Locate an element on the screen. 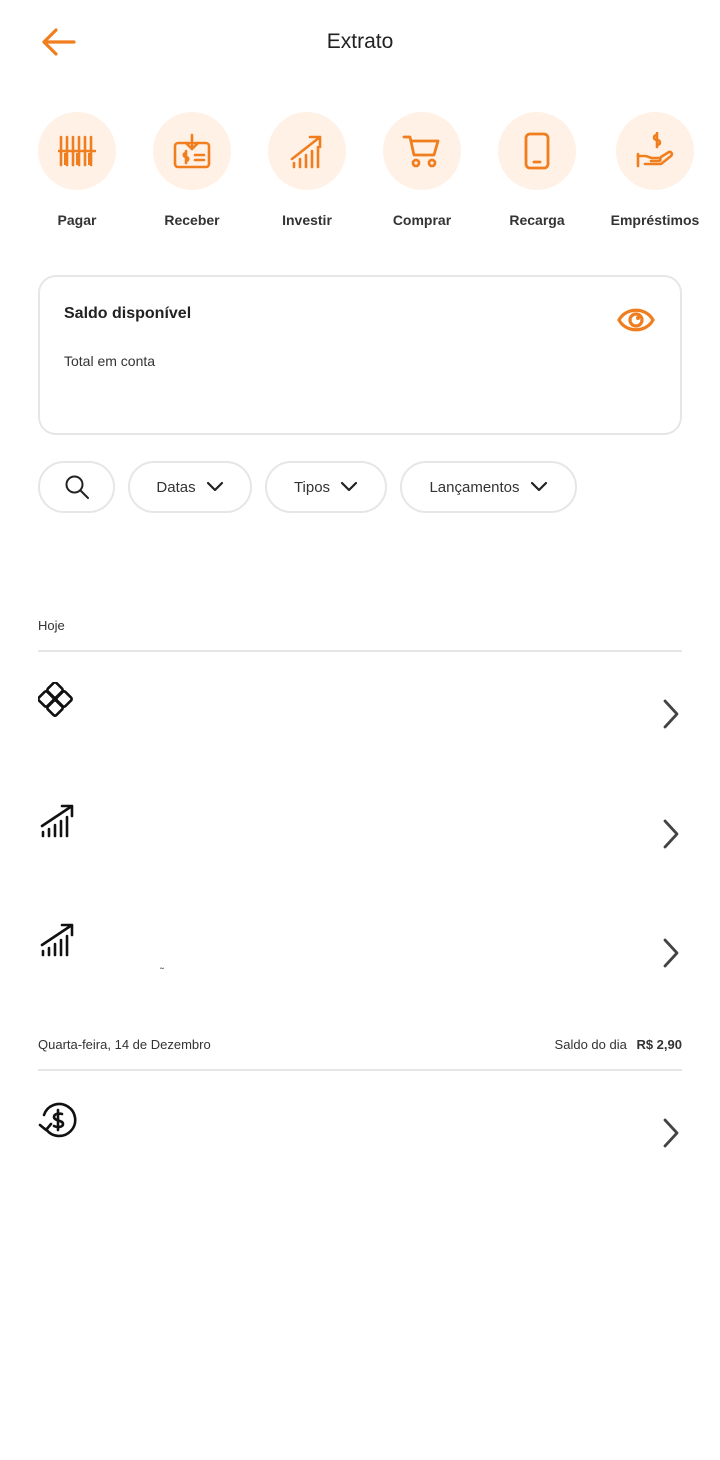 This screenshot has height=1460, width=720. action-label: Comprar is located at coordinates (422, 220).